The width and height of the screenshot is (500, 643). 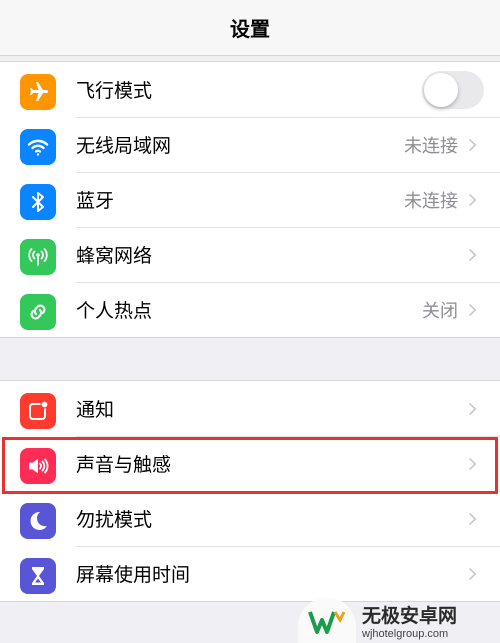 I want to click on nav-bar: 设置, so click(x=250, y=28).